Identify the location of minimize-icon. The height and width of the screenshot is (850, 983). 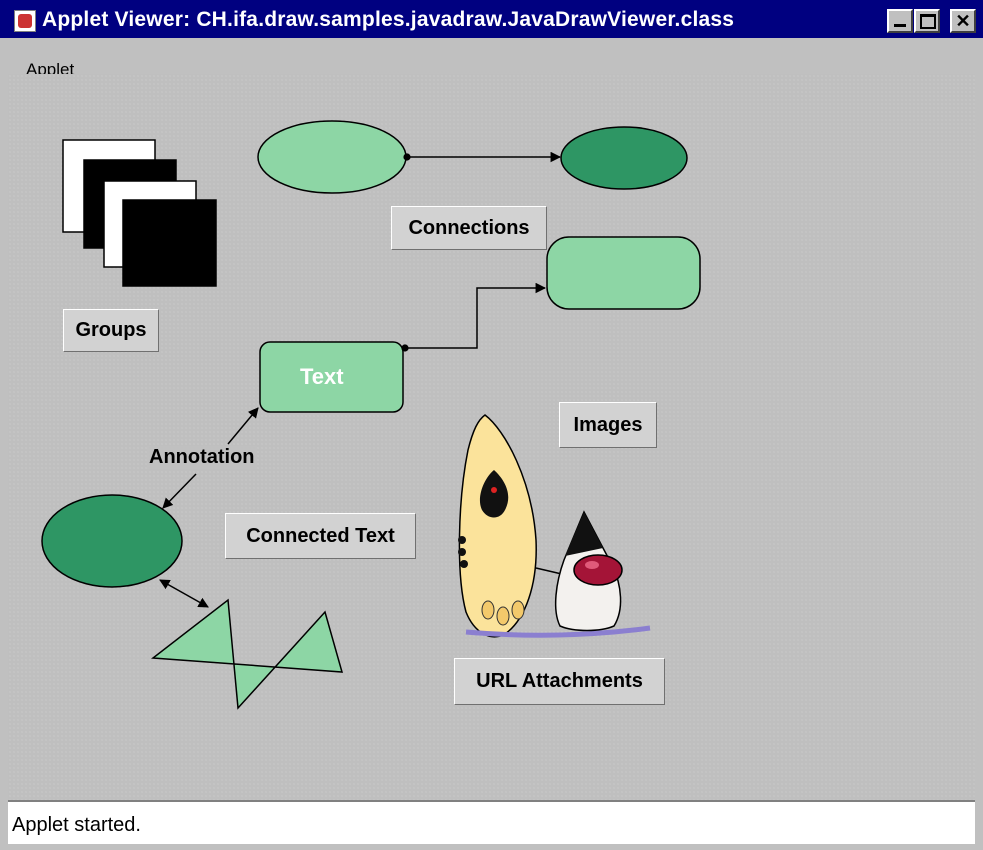
(900, 21).